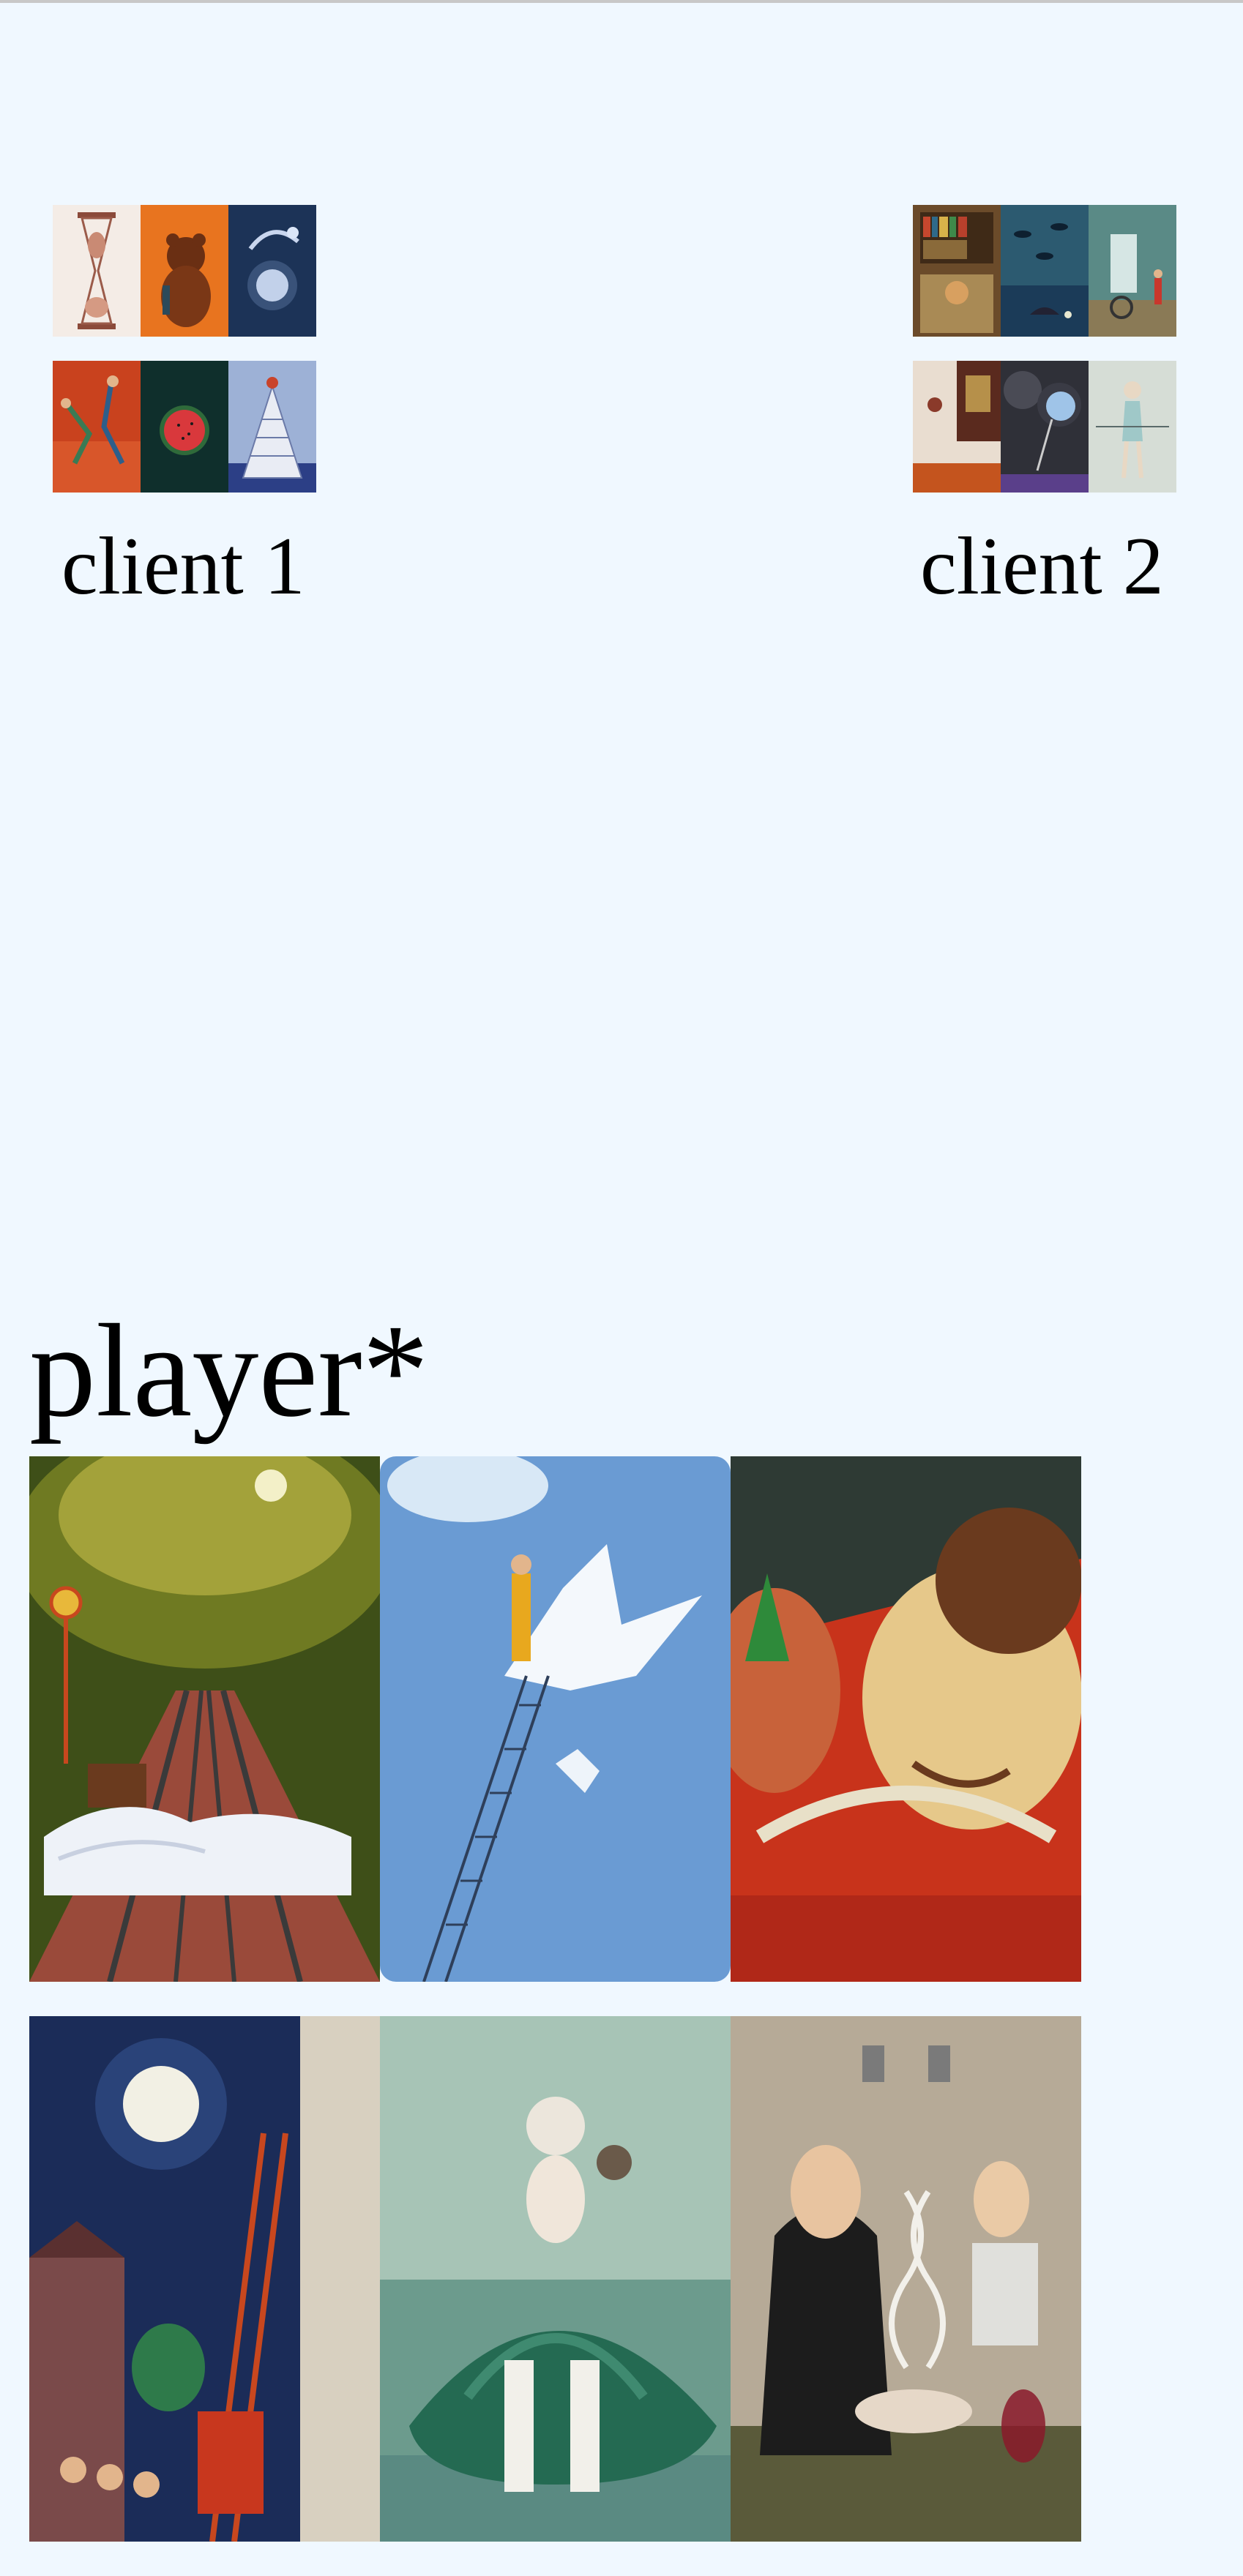 The image size is (1243, 2576). Describe the element at coordinates (229, 1371) in the screenshot. I see `player-label: player*` at that location.